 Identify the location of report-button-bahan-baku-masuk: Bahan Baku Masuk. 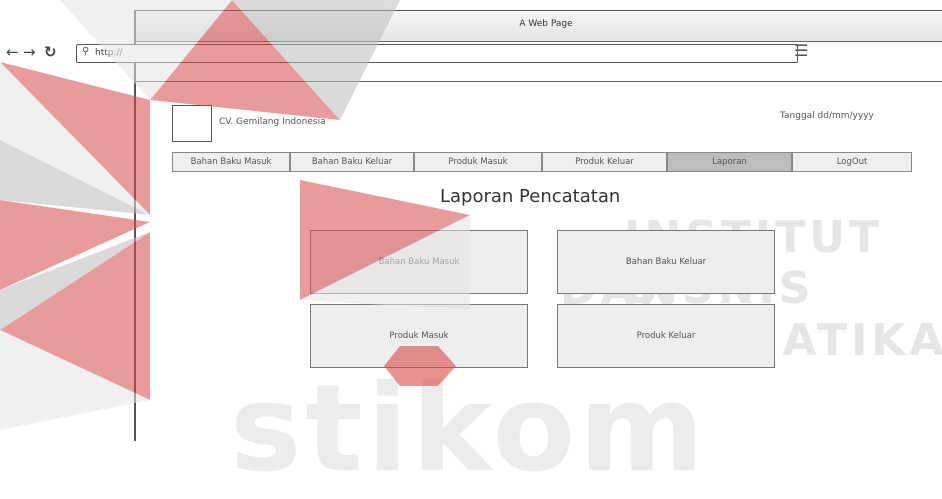
(419, 262).